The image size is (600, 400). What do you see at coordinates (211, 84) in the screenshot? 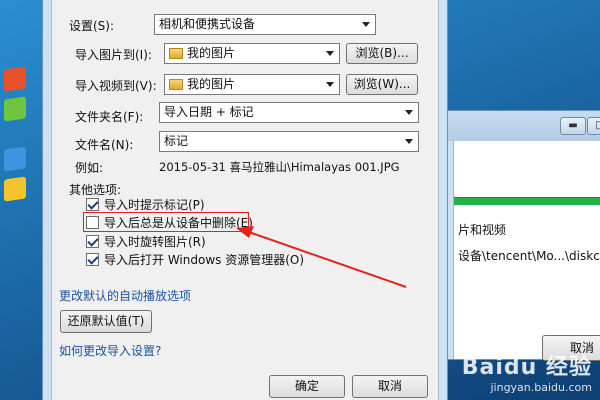
I see `import-videos-value: 我的图片` at bounding box center [211, 84].